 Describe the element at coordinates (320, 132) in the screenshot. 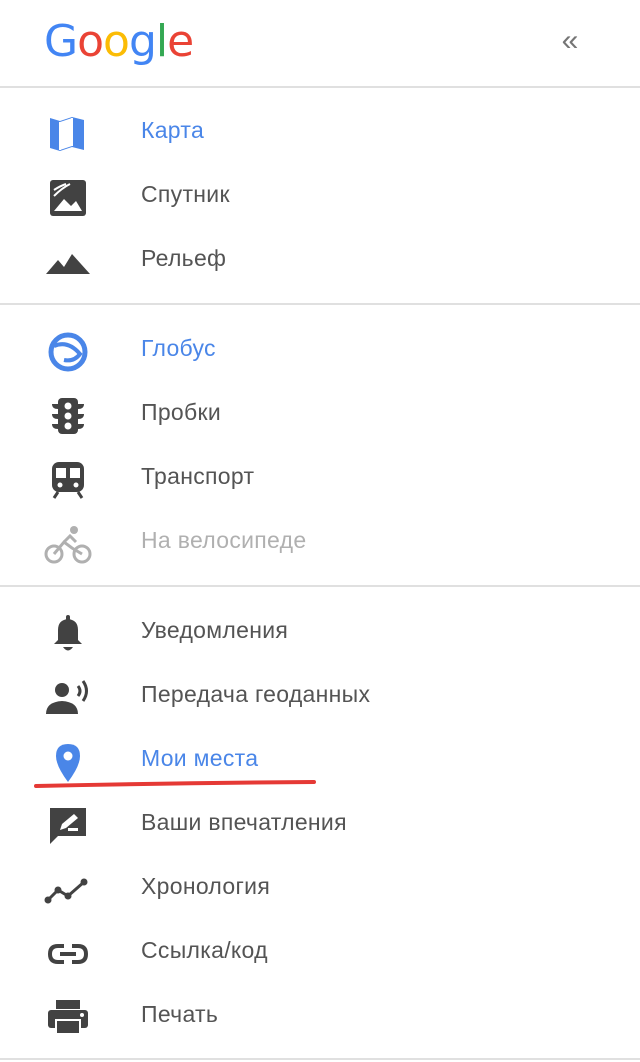

I see `menu-item-map: Карта` at that location.